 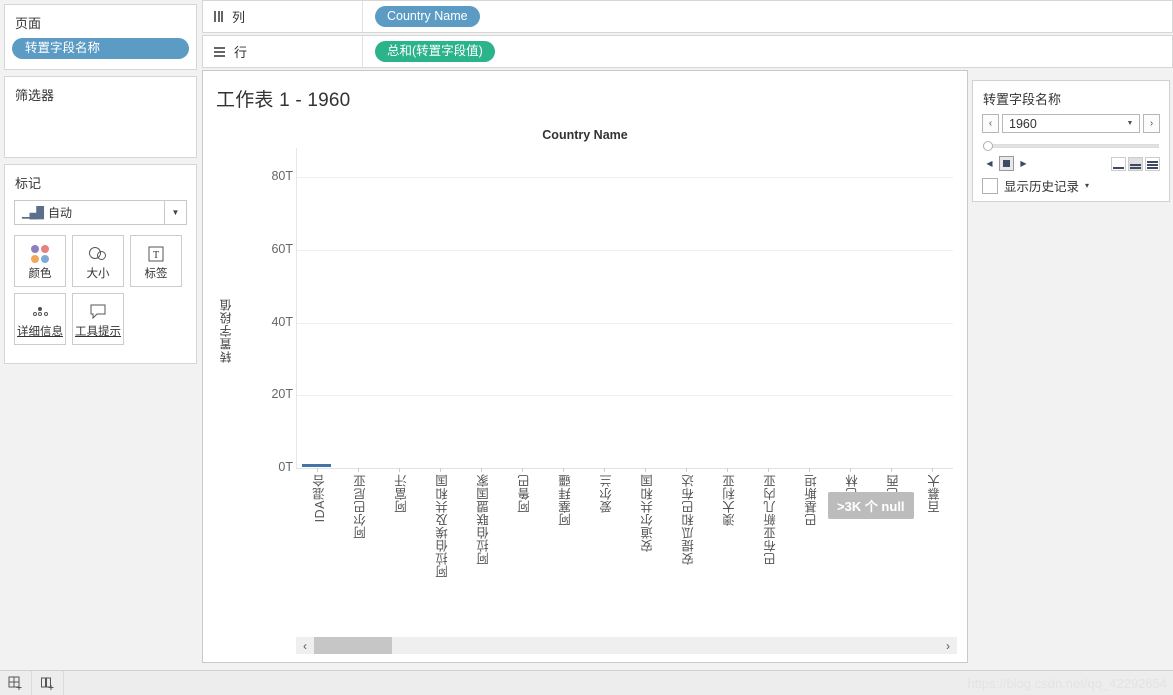 What do you see at coordinates (268, 311) in the screenshot?
I see `y-axis: 80T 60T 40T 20T 0T` at bounding box center [268, 311].